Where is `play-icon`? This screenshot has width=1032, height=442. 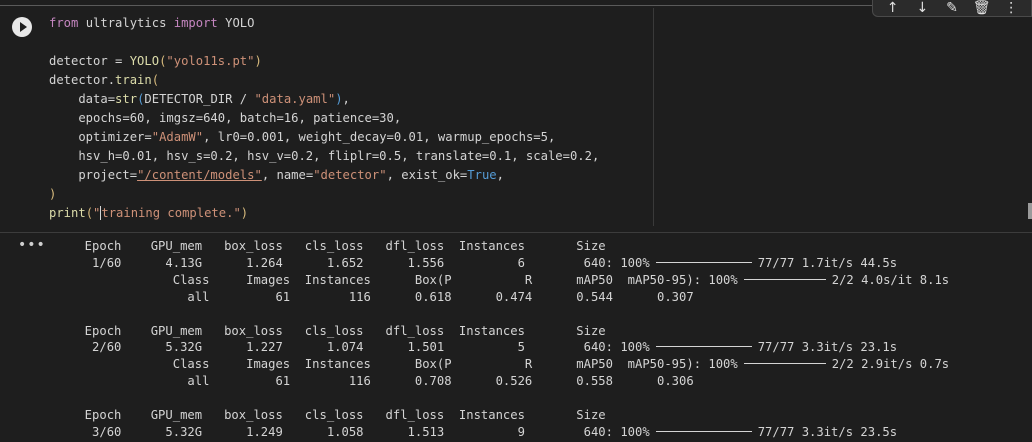 play-icon is located at coordinates (23, 27).